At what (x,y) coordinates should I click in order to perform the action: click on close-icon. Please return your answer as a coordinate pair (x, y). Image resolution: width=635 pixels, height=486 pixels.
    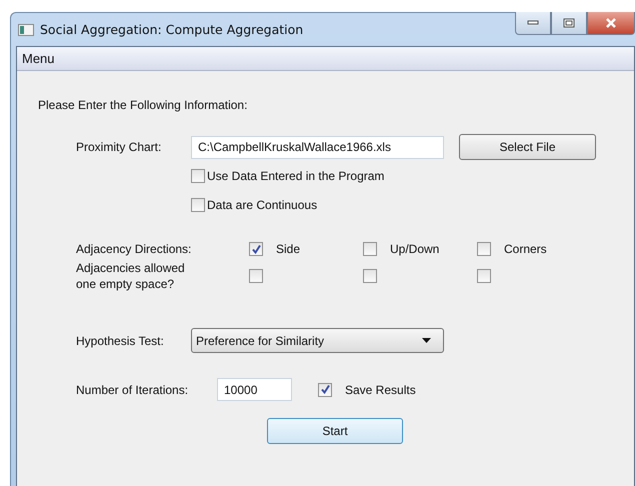
    Looking at the image, I should click on (611, 23).